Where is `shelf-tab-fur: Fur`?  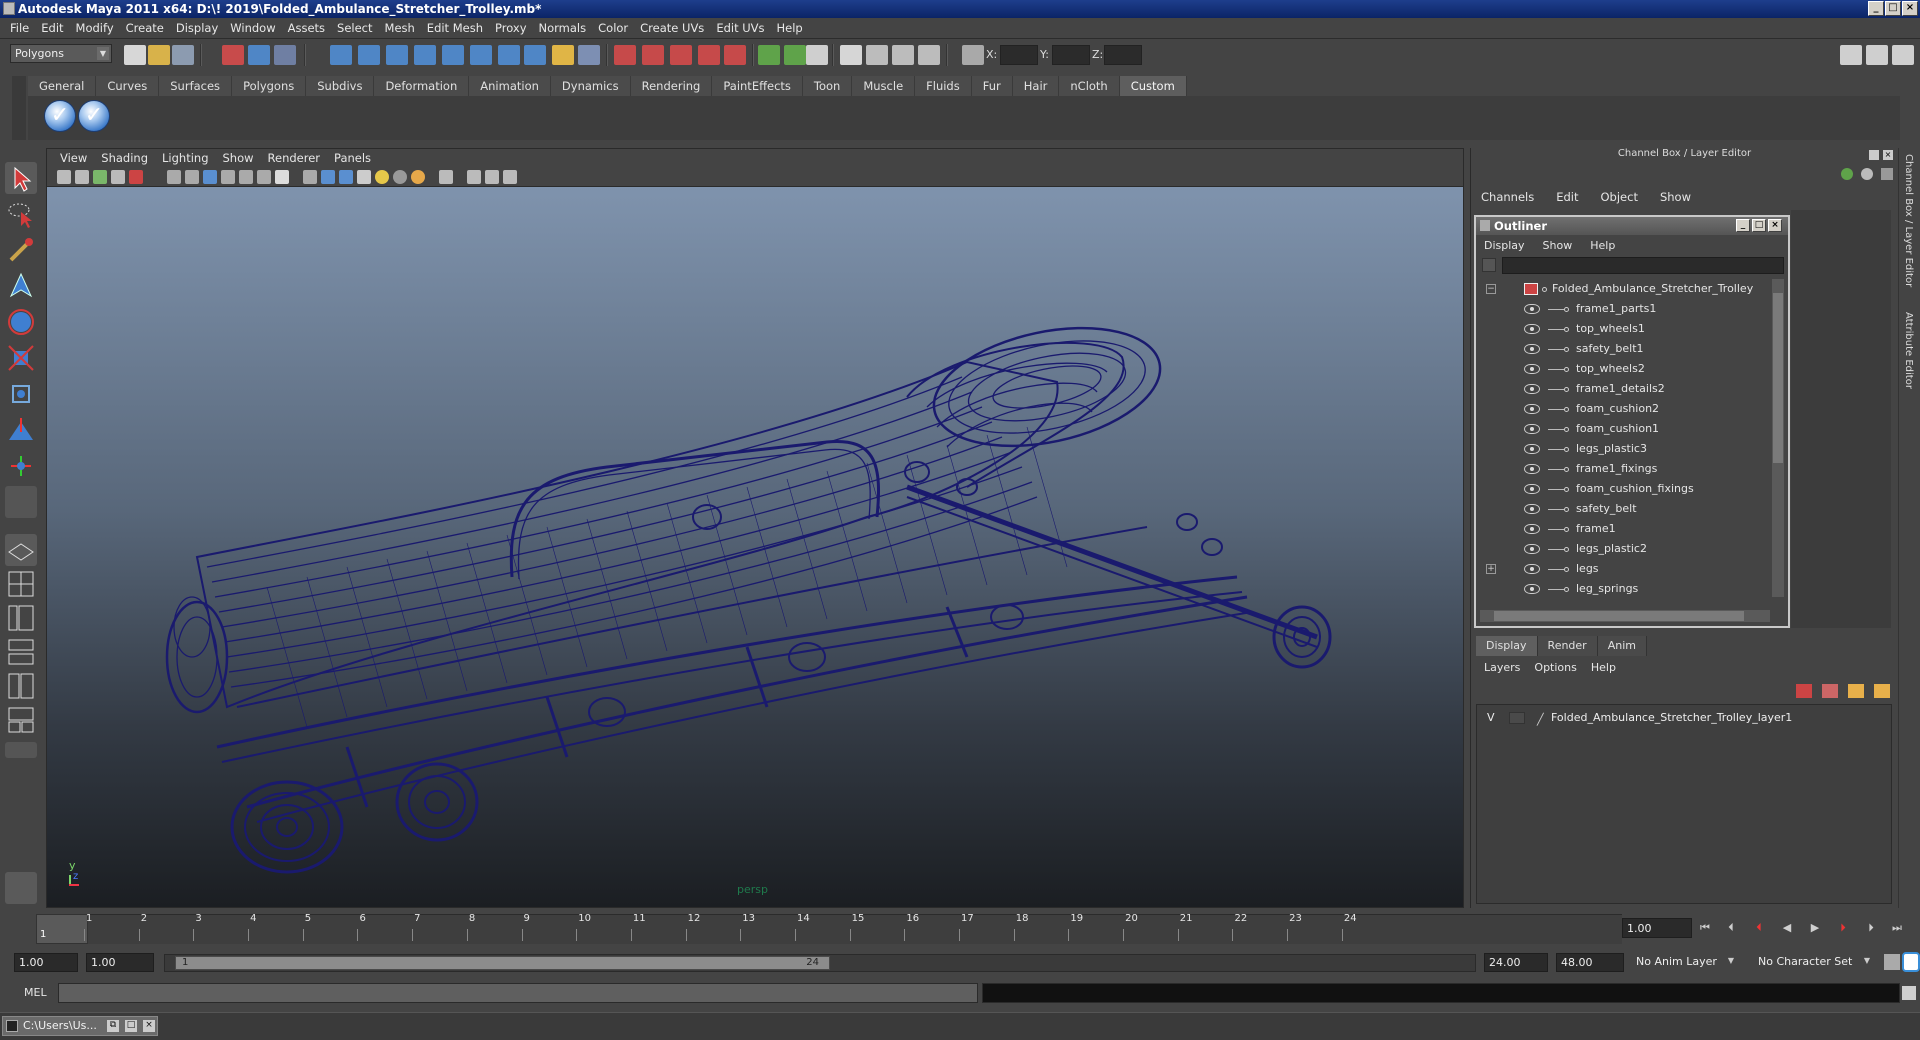
shelf-tab-fur: Fur is located at coordinates (992, 86).